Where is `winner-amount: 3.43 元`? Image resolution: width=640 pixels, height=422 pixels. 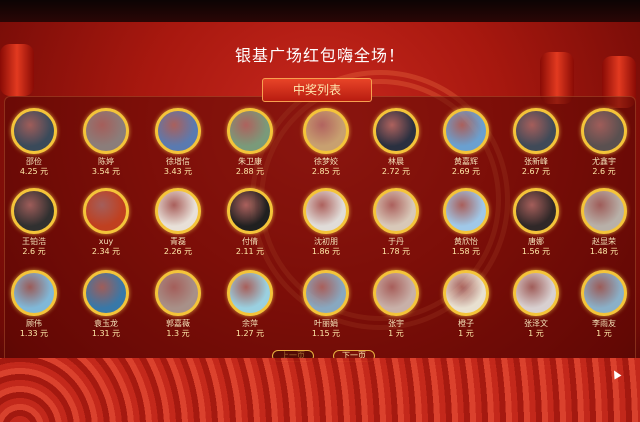
winner-amount: 3.43 元 is located at coordinates (178, 171).